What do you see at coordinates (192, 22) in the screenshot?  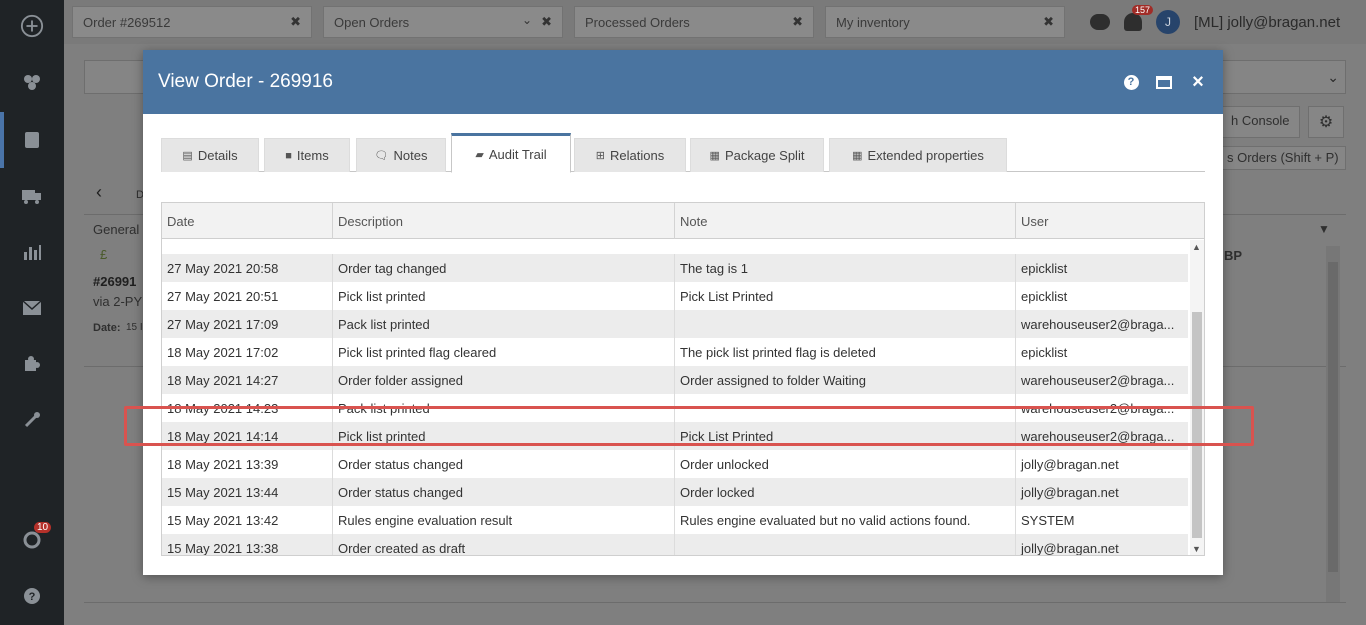 I see `top-tab-order-269512: Order #269512 ✖` at bounding box center [192, 22].